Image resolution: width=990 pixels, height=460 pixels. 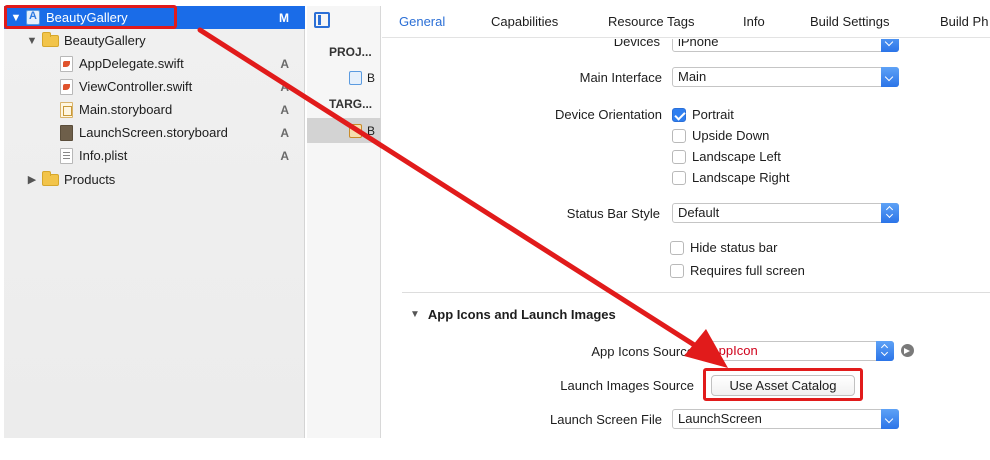 What do you see at coordinates (636, 44) in the screenshot?
I see `devices-label: Devices` at bounding box center [636, 44].